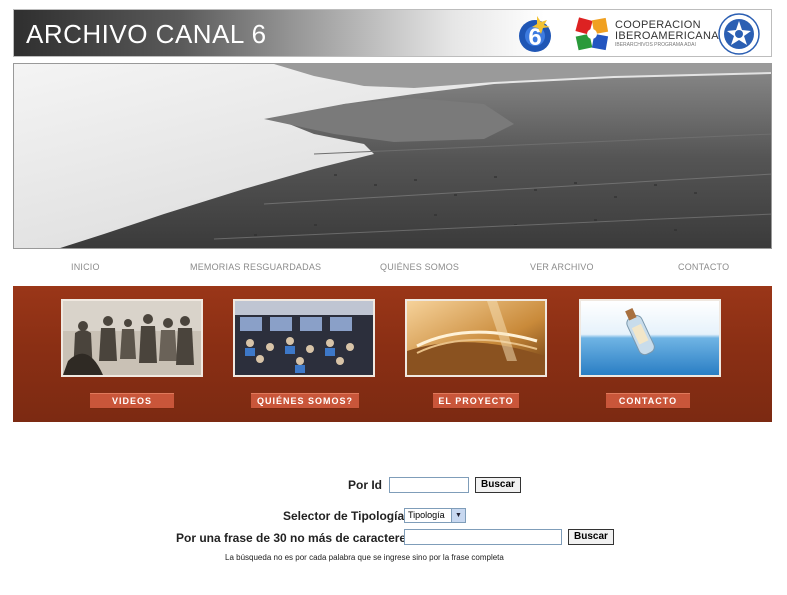 This screenshot has height=595, width=787. Describe the element at coordinates (85, 267) in the screenshot. I see `nav-inicio: INICIO` at that location.